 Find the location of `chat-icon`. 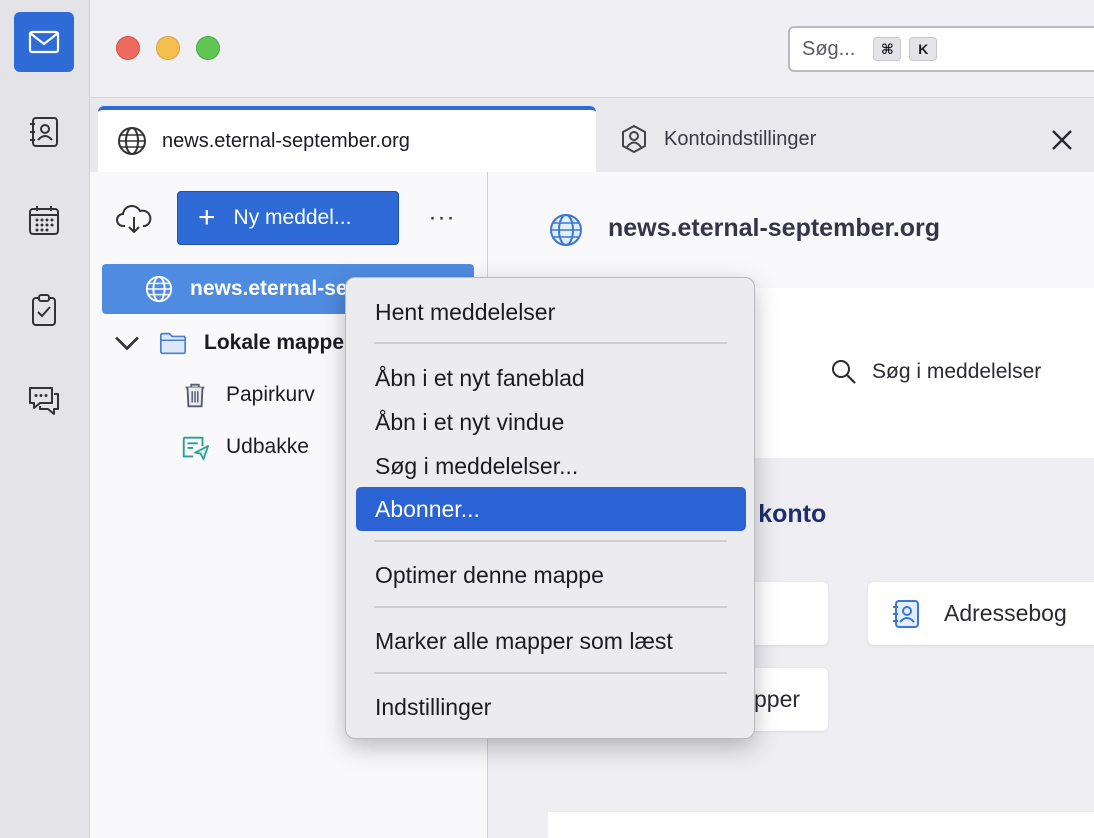

chat-icon is located at coordinates (44, 401).